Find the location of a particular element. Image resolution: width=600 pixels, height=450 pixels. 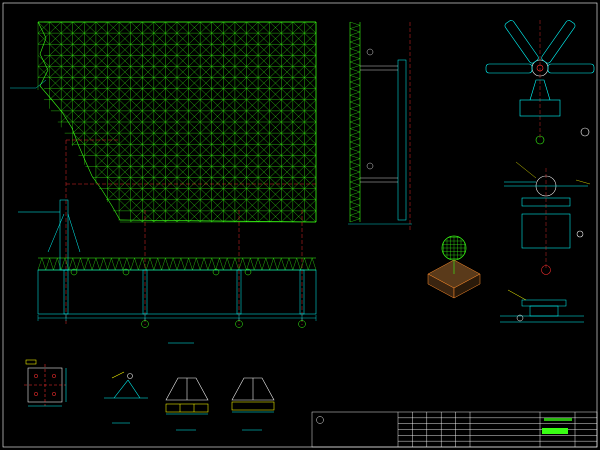

detail-marker is located at coordinates (585, 132).